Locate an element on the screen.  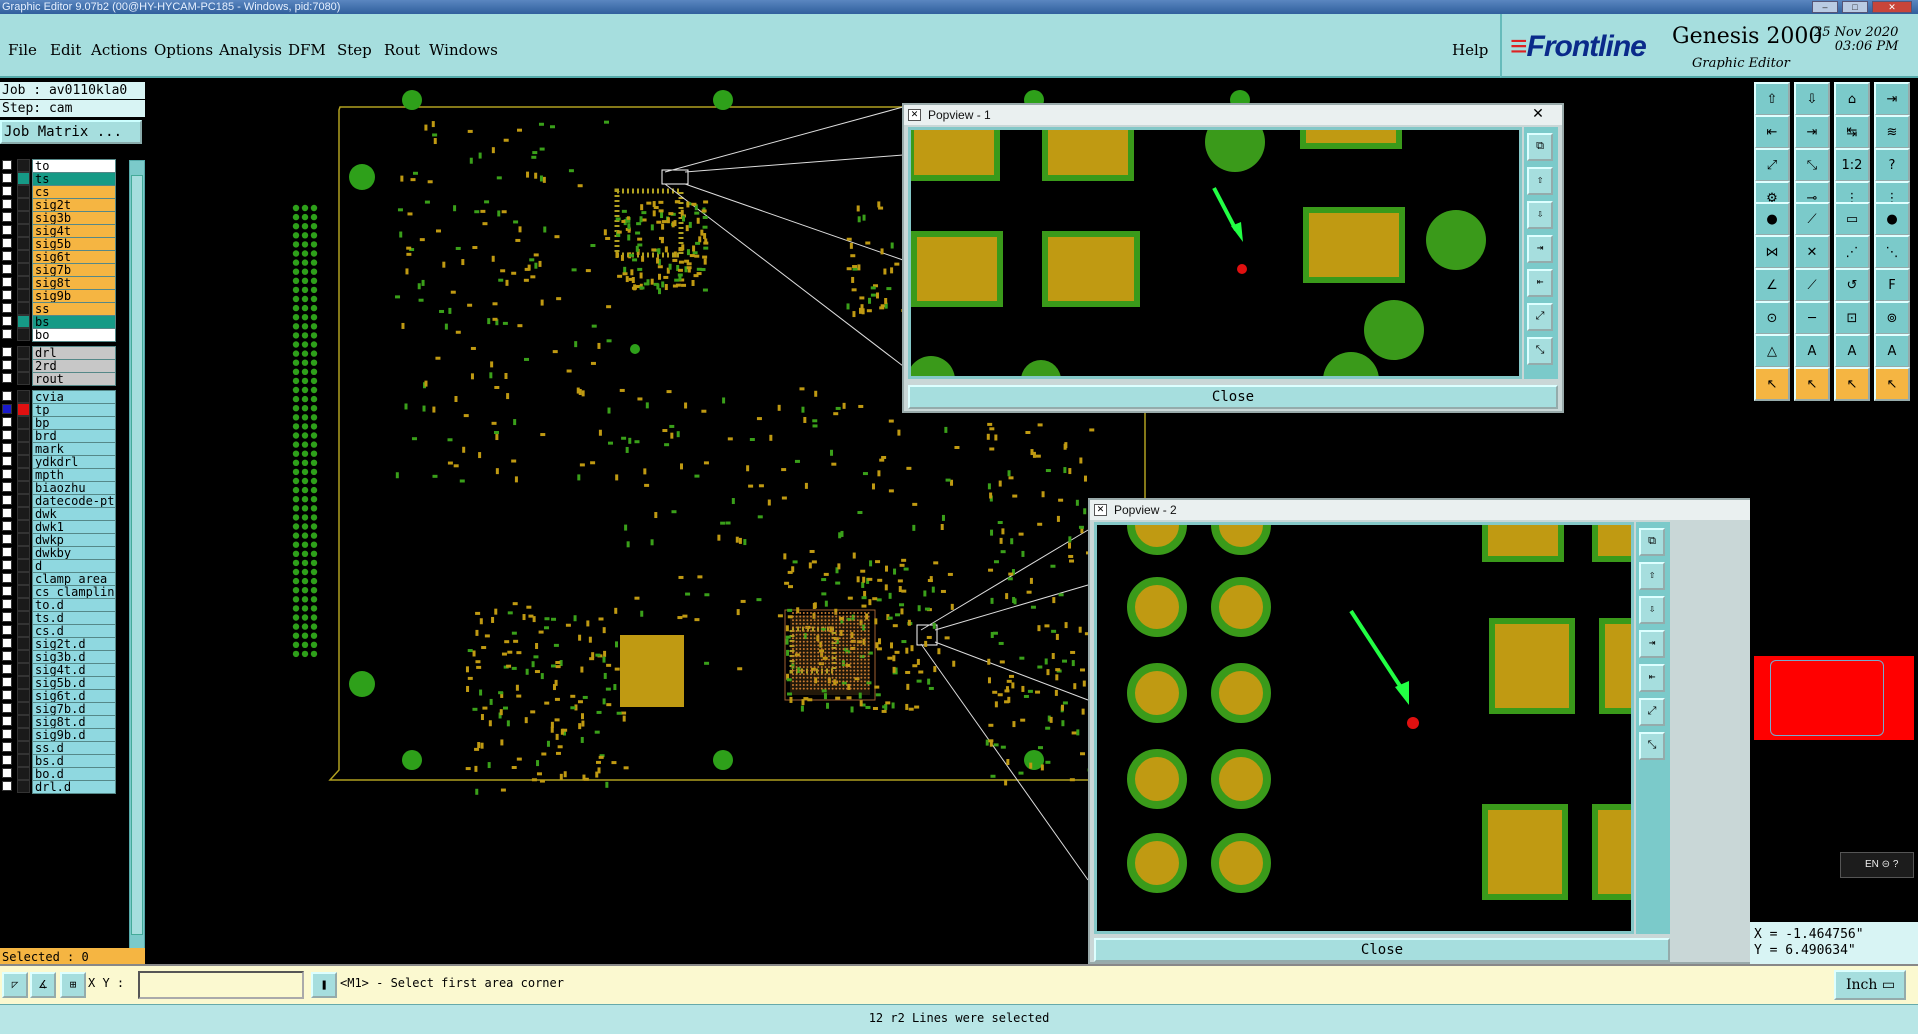
tool-button-icon: ⊡ is located at coordinates (1852, 318).